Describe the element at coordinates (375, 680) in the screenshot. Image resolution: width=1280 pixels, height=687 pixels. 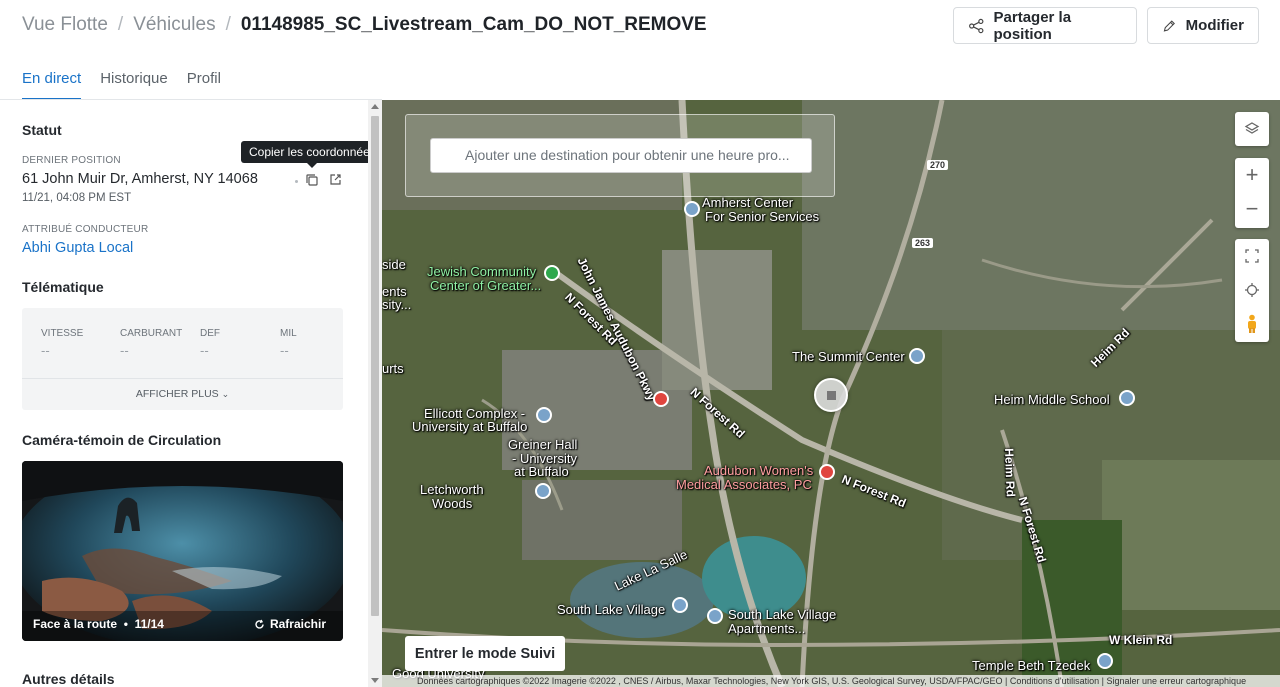
I see `scroll-down-arrow` at that location.